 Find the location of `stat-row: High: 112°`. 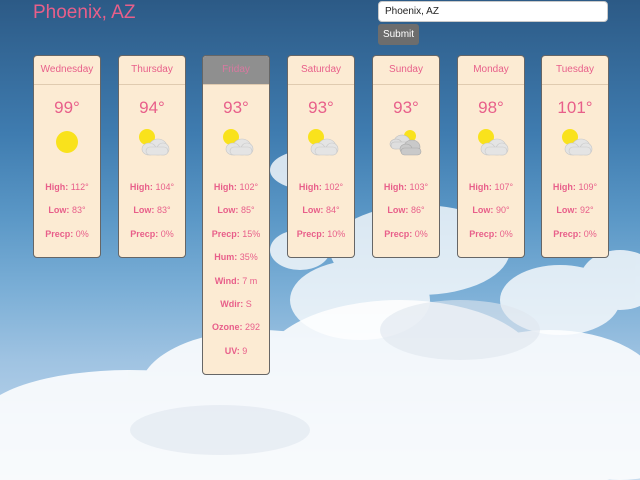

stat-row: High: 112° is located at coordinates (67, 187).